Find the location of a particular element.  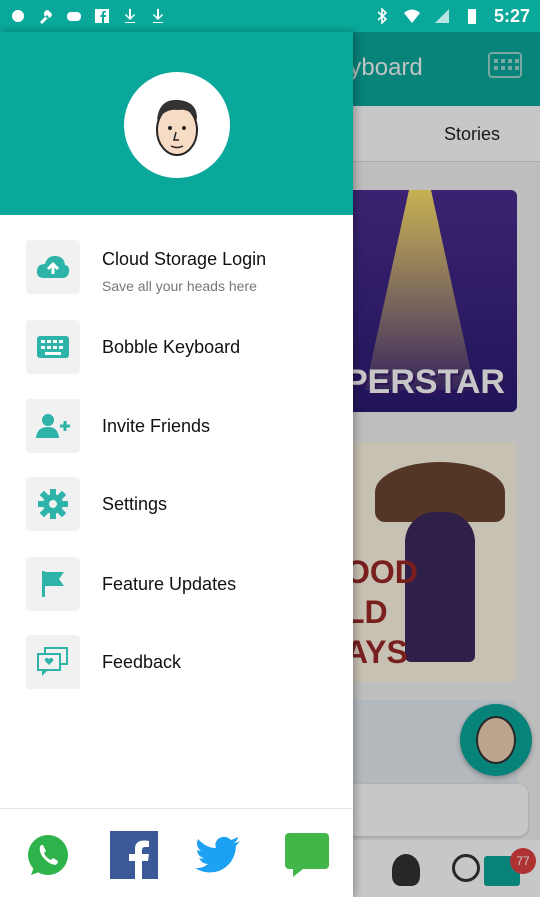

menu-item-bobble-keyboard: Bobble Keyboard is located at coordinates (184, 347).